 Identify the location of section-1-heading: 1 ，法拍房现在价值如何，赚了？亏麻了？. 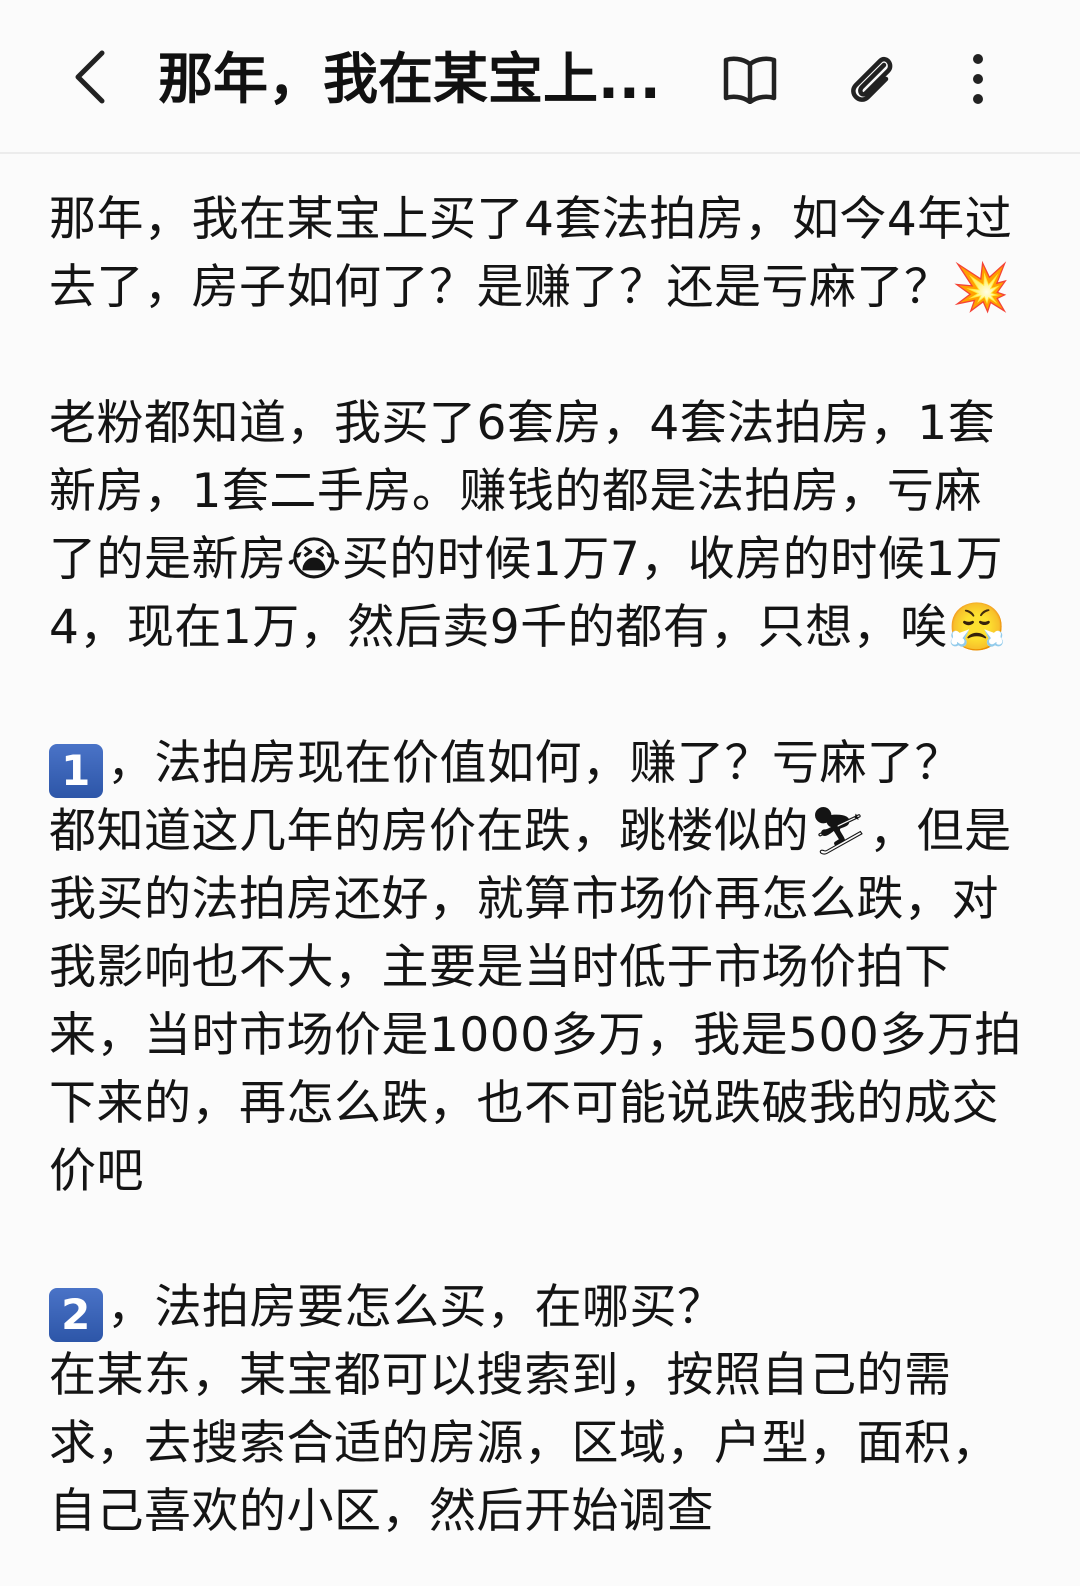
(539, 764).